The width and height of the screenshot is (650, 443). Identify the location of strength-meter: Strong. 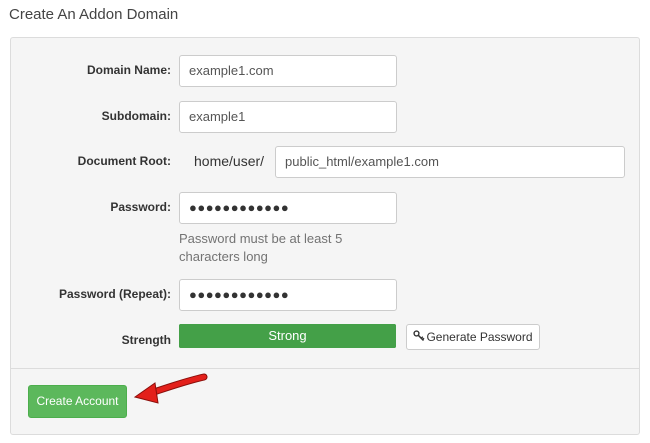
(287, 336).